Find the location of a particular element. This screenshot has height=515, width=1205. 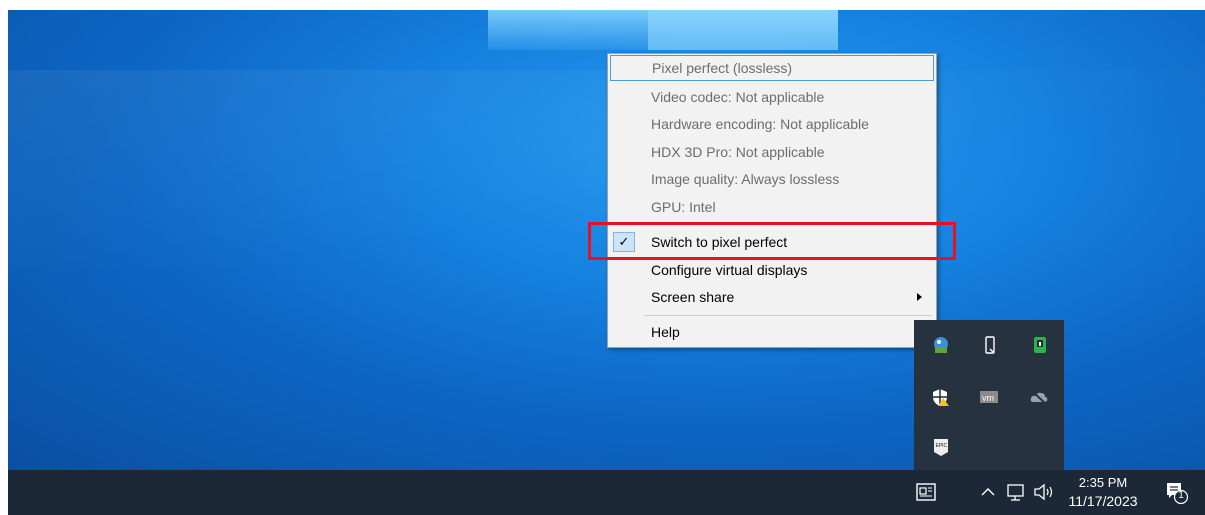

menu-item-screen-share: Screen share is located at coordinates (772, 297).